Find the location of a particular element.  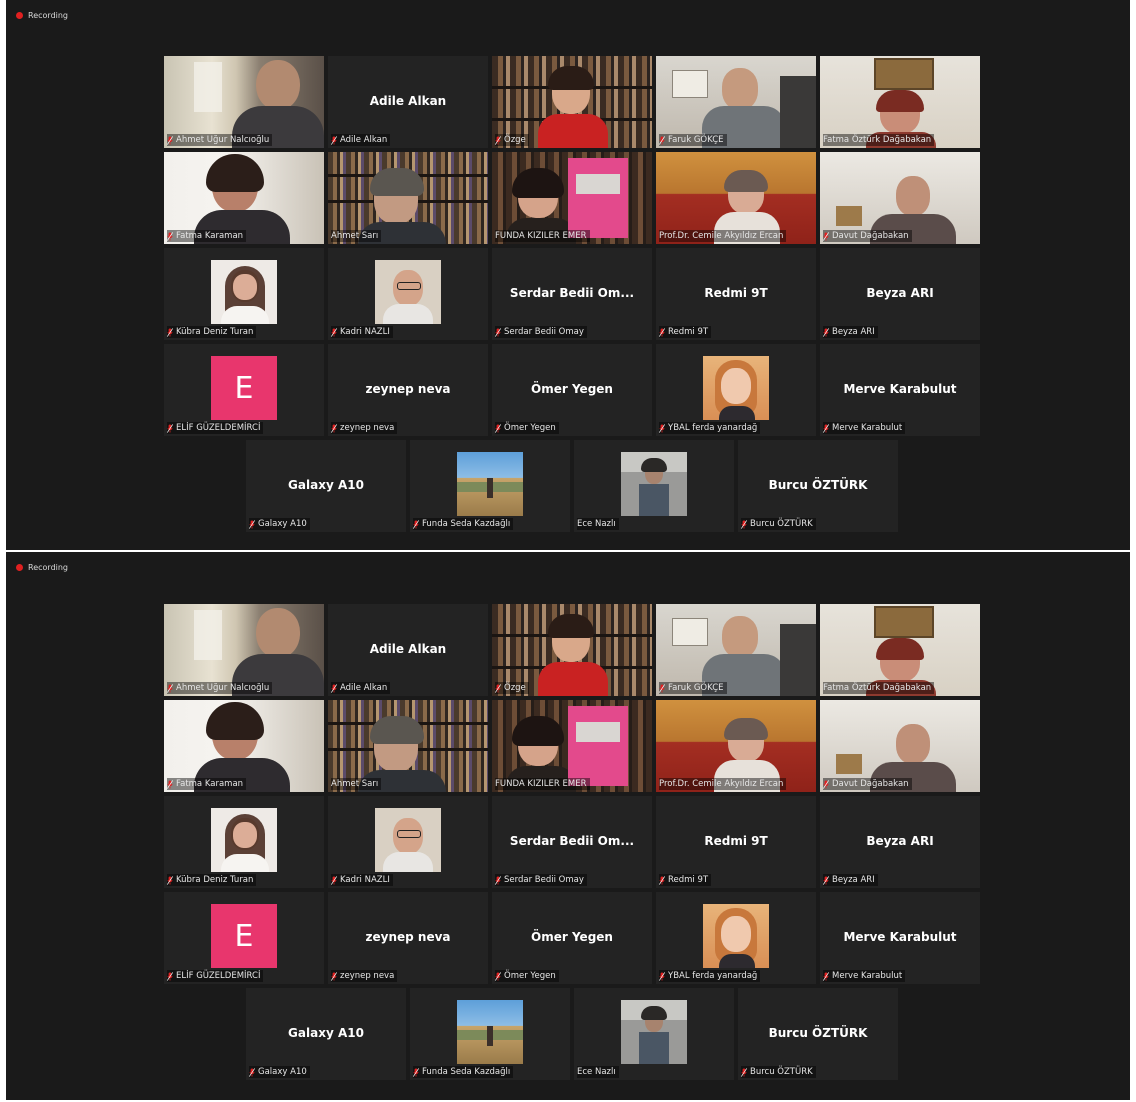

tile-beyza-ari-copy: Beyza ARI Beyza ARI is located at coordinates (900, 842).